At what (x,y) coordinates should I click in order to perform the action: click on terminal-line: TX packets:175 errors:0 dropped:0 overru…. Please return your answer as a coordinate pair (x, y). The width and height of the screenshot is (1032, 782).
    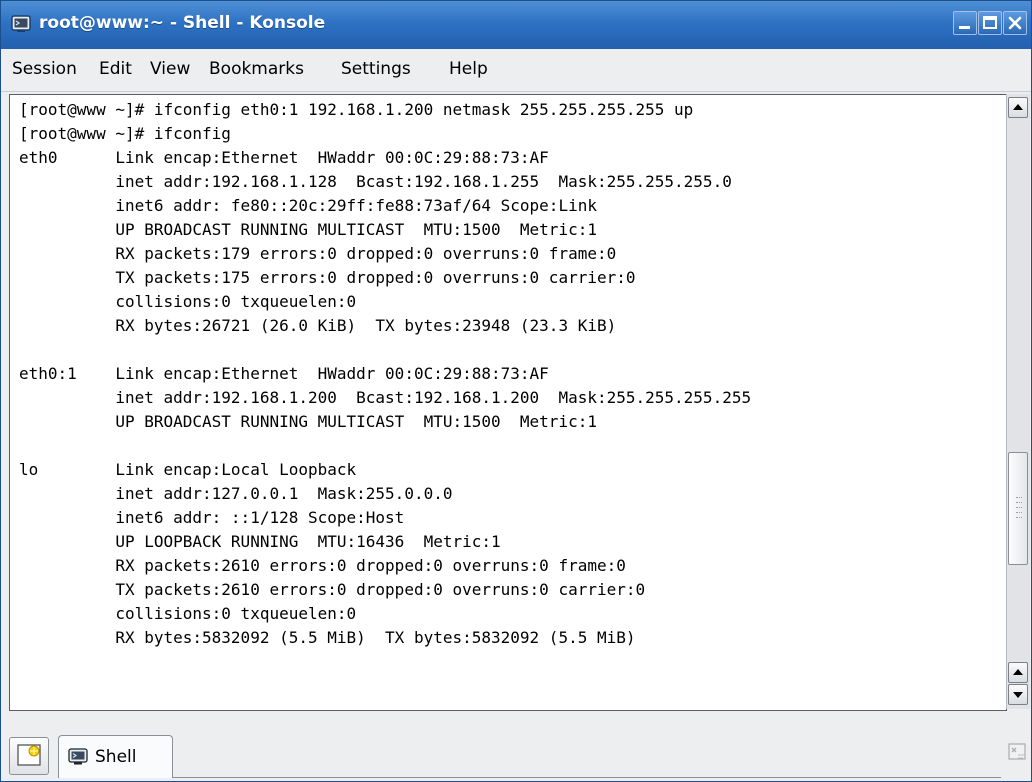
    Looking at the image, I should click on (327, 277).